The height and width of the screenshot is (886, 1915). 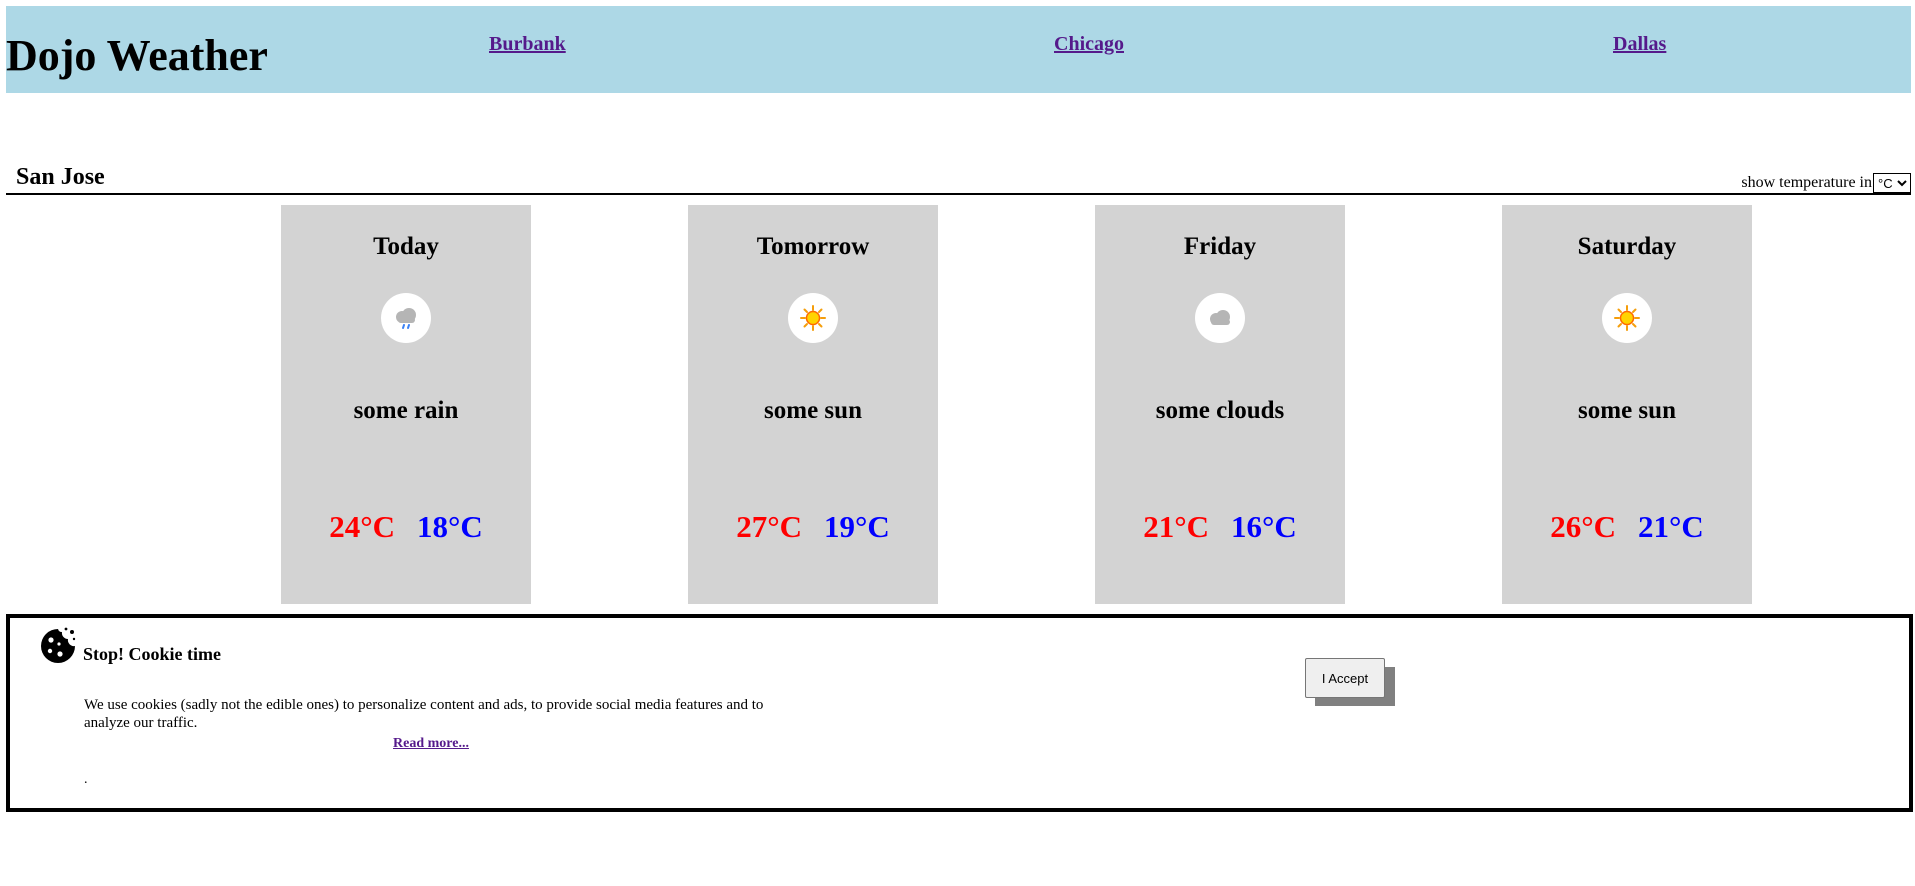 I want to click on forecast-card-today: Today some rain 24°C 18°C, so click(x=406, y=404).